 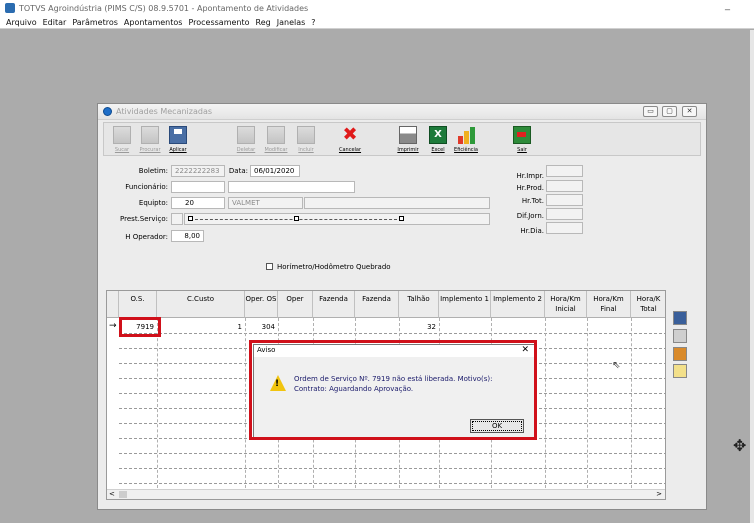 I want to click on col-hora-final: Hora/Km Final, so click(x=609, y=304).